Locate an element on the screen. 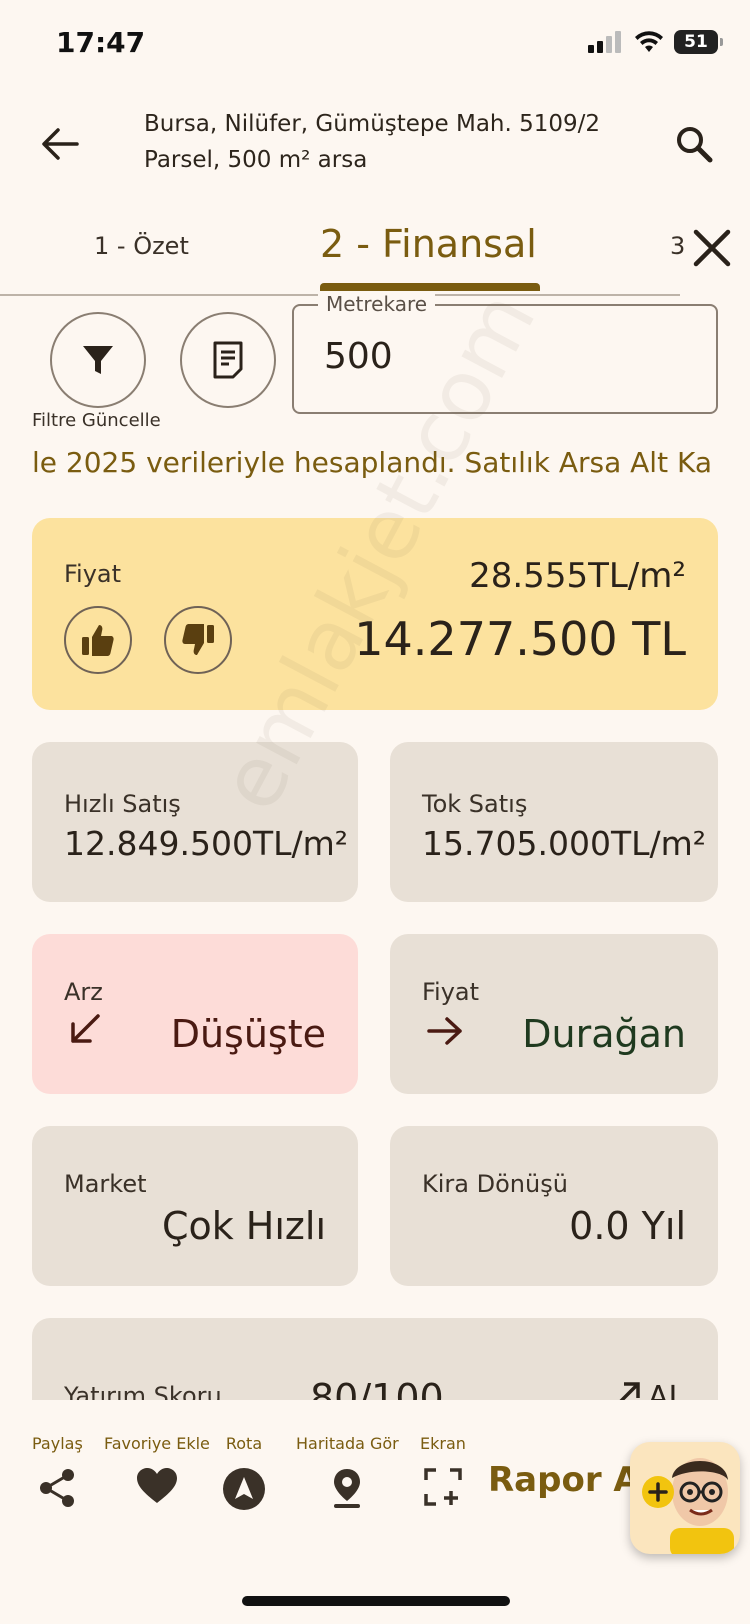  share-label: Paylaş is located at coordinates (57, 1443).